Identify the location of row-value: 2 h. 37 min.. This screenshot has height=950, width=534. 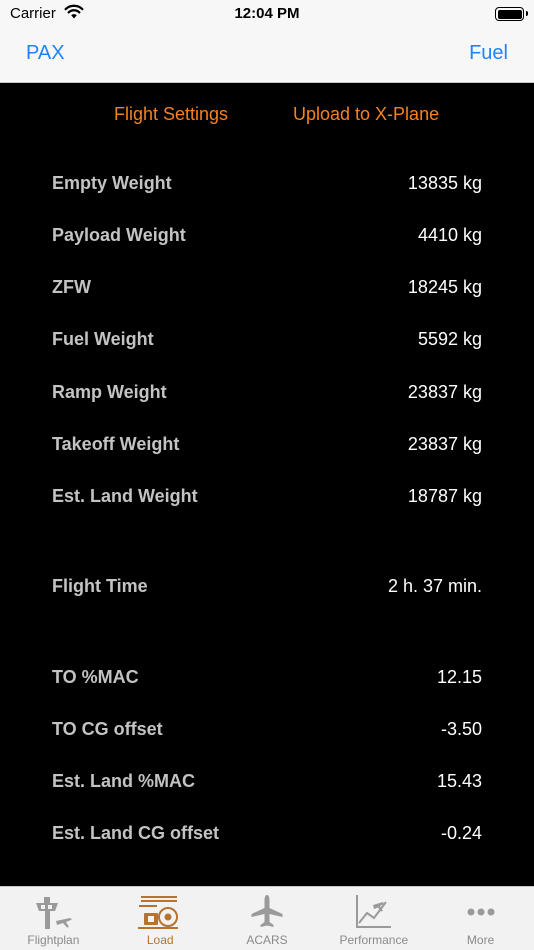
(434, 586).